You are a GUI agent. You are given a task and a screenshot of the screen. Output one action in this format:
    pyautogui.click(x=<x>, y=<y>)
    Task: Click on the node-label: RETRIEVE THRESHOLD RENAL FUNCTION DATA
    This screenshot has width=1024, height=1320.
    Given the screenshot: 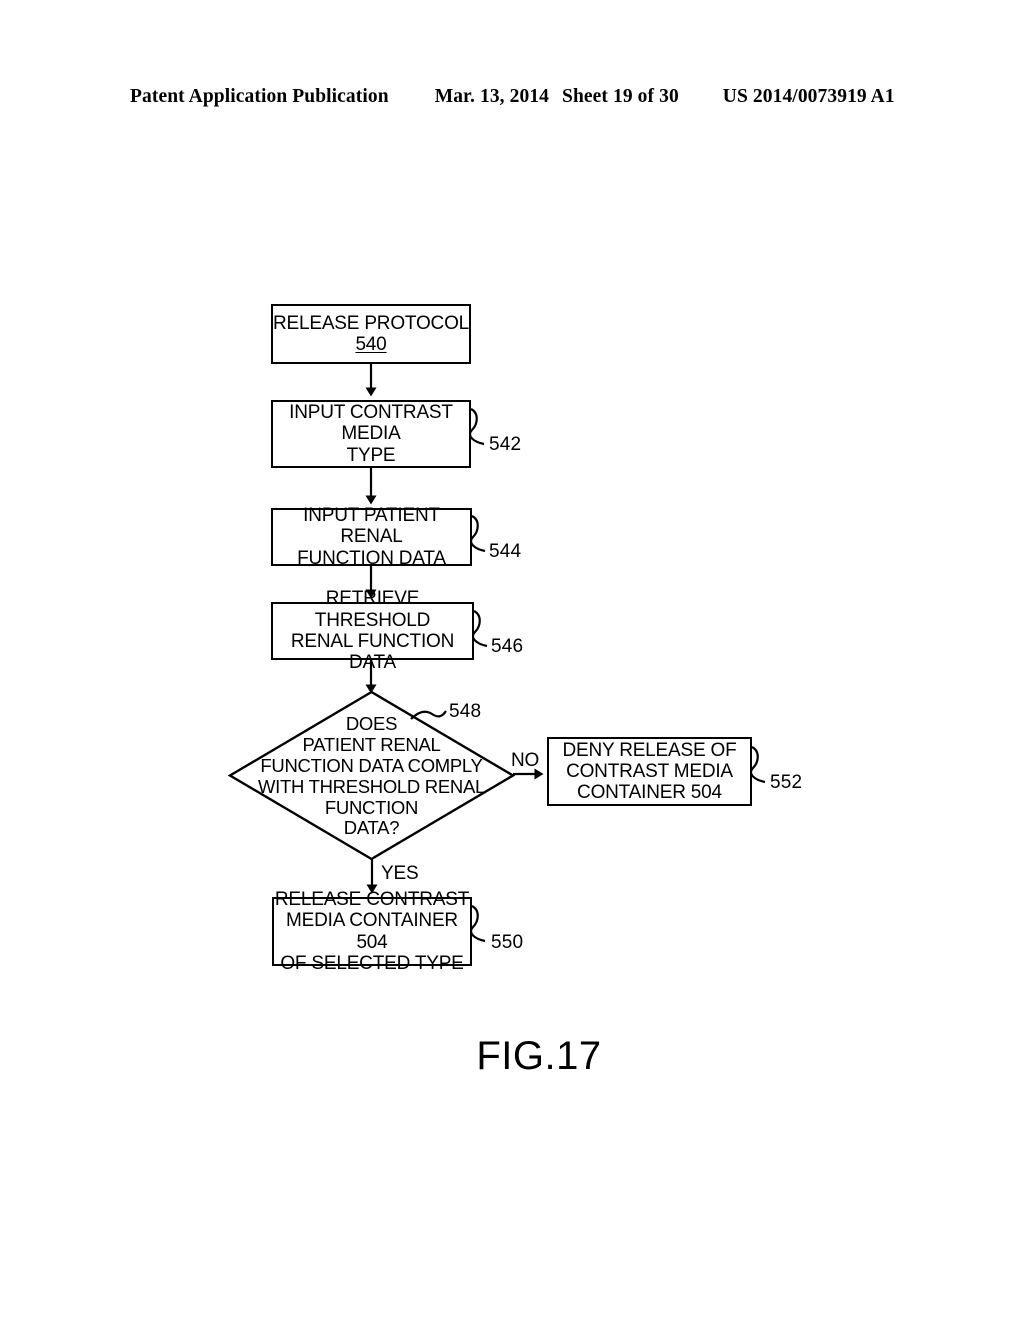 What is the action you would take?
    pyautogui.click(x=372, y=631)
    